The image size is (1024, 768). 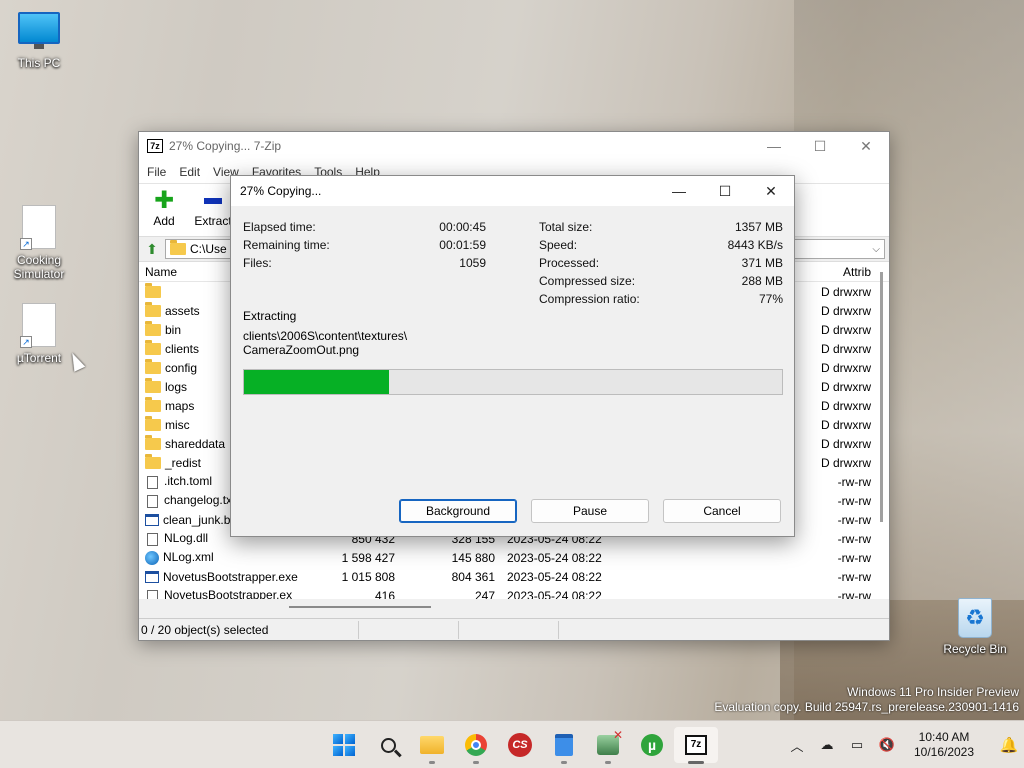 I want to click on clock: 10:40 AM 10/16/2023, so click(x=944, y=745).